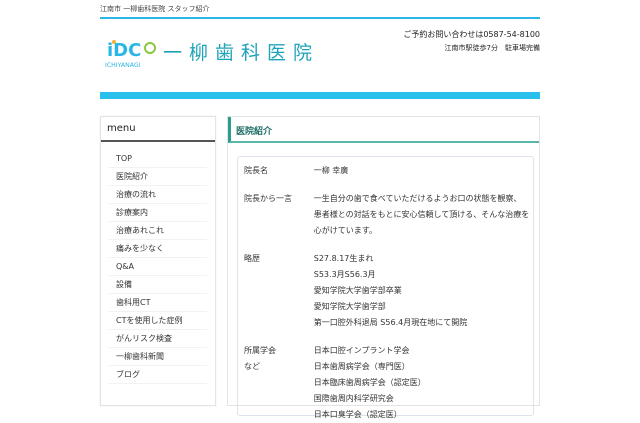 The width and height of the screenshot is (640, 423). What do you see at coordinates (158, 375) in the screenshot?
I see `sidebar-item: ブログ` at bounding box center [158, 375].